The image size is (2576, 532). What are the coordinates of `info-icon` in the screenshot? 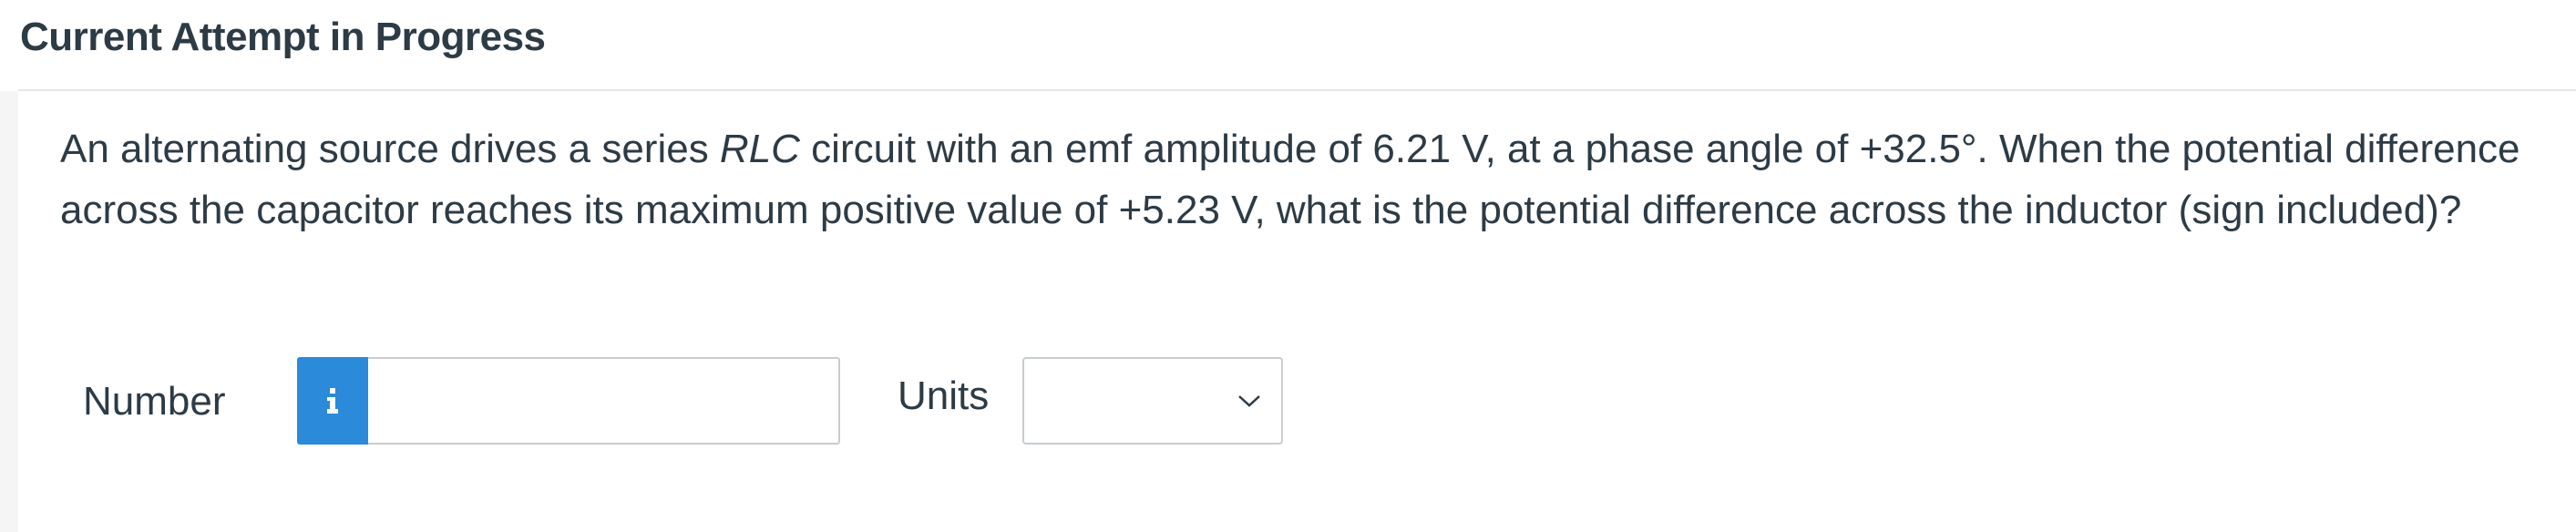 It's located at (333, 401).